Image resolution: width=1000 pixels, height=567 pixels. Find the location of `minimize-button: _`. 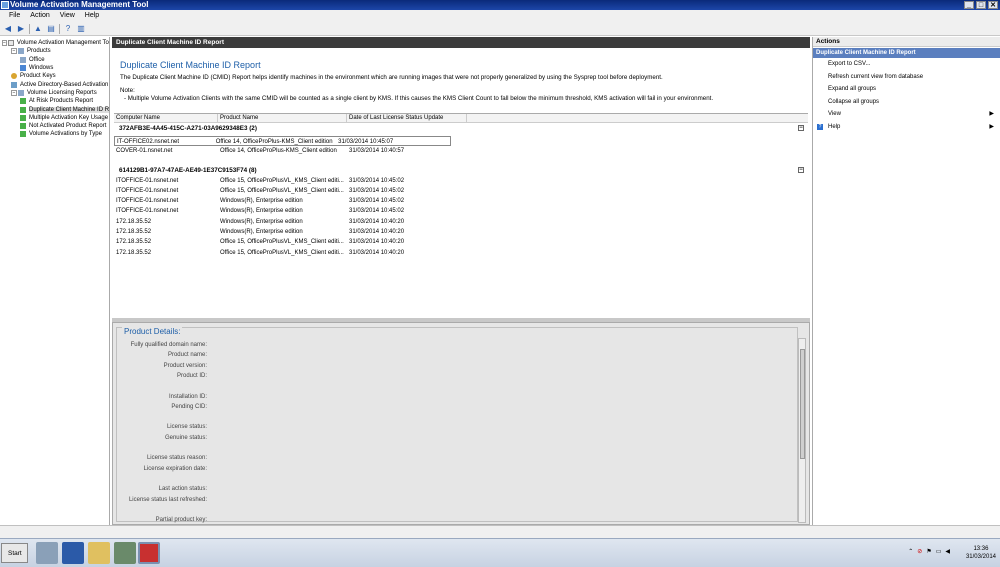

minimize-button: _ is located at coordinates (969, 5).